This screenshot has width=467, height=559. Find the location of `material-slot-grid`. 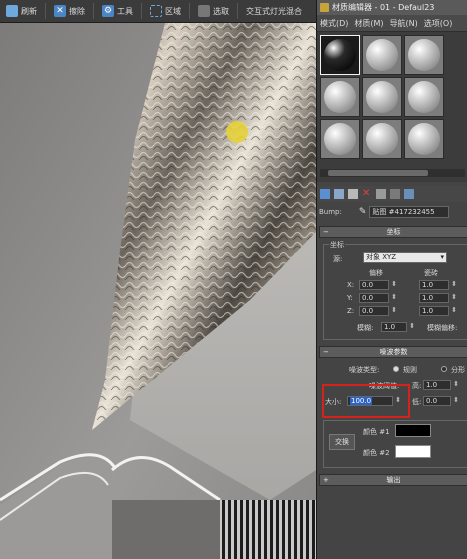

material-slot-grid is located at coordinates (392, 107).